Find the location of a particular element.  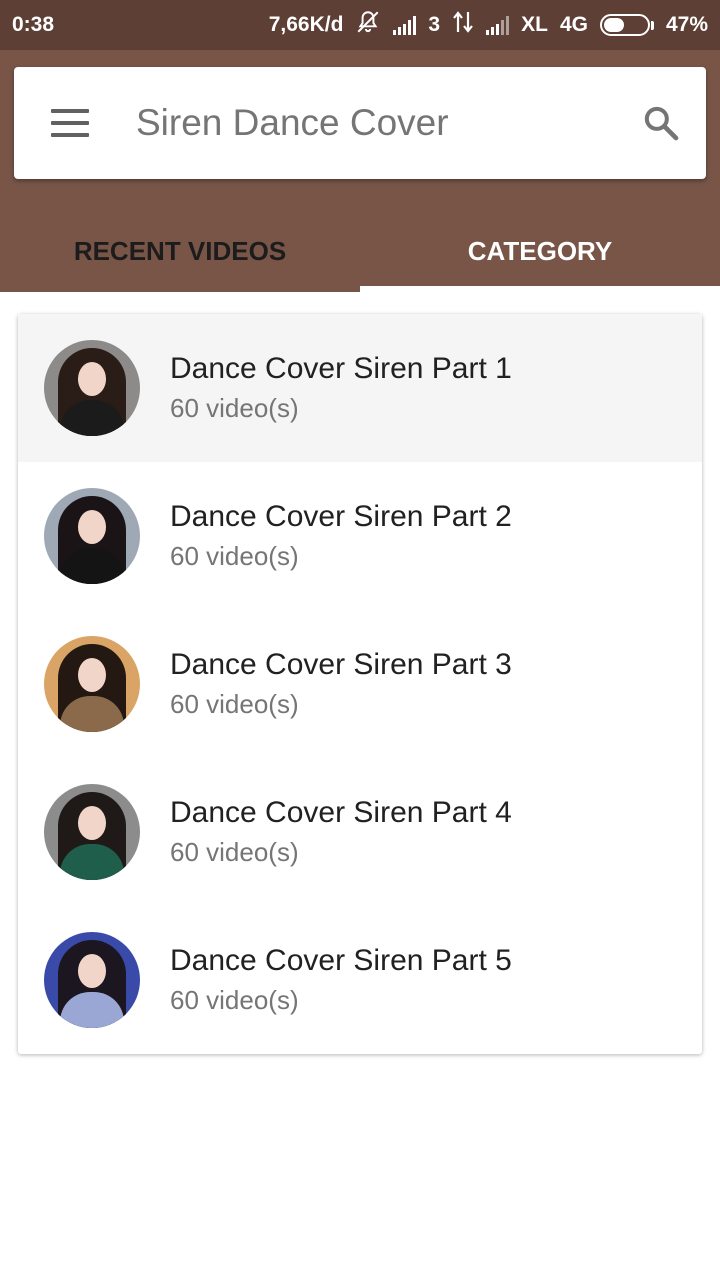

sim-number: 3 is located at coordinates (434, 24).